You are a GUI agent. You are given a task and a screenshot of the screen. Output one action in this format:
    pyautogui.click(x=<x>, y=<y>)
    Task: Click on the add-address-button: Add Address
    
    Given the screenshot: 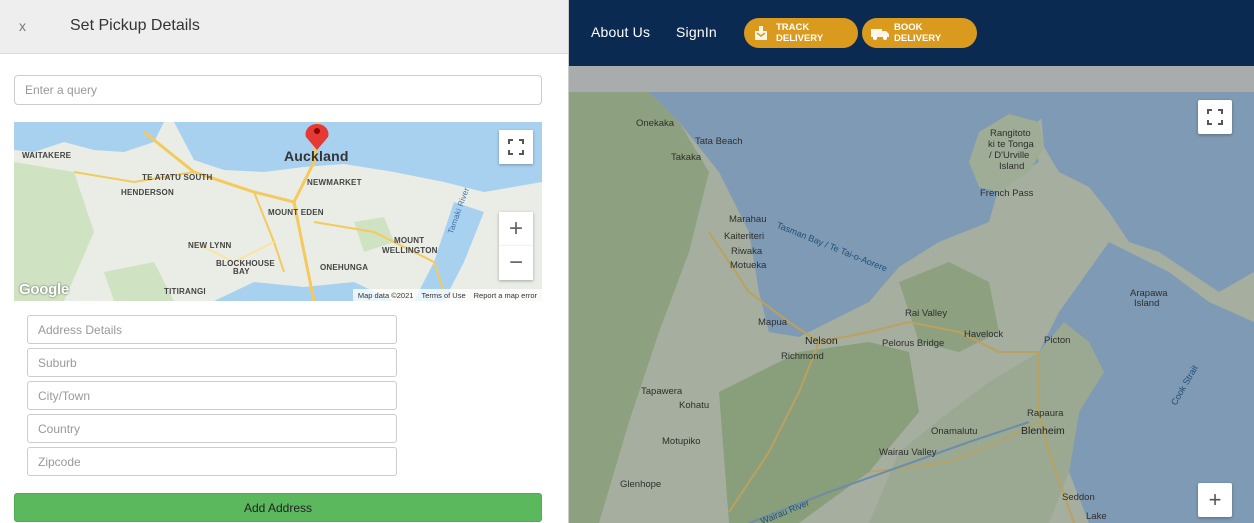 What is the action you would take?
    pyautogui.click(x=278, y=507)
    